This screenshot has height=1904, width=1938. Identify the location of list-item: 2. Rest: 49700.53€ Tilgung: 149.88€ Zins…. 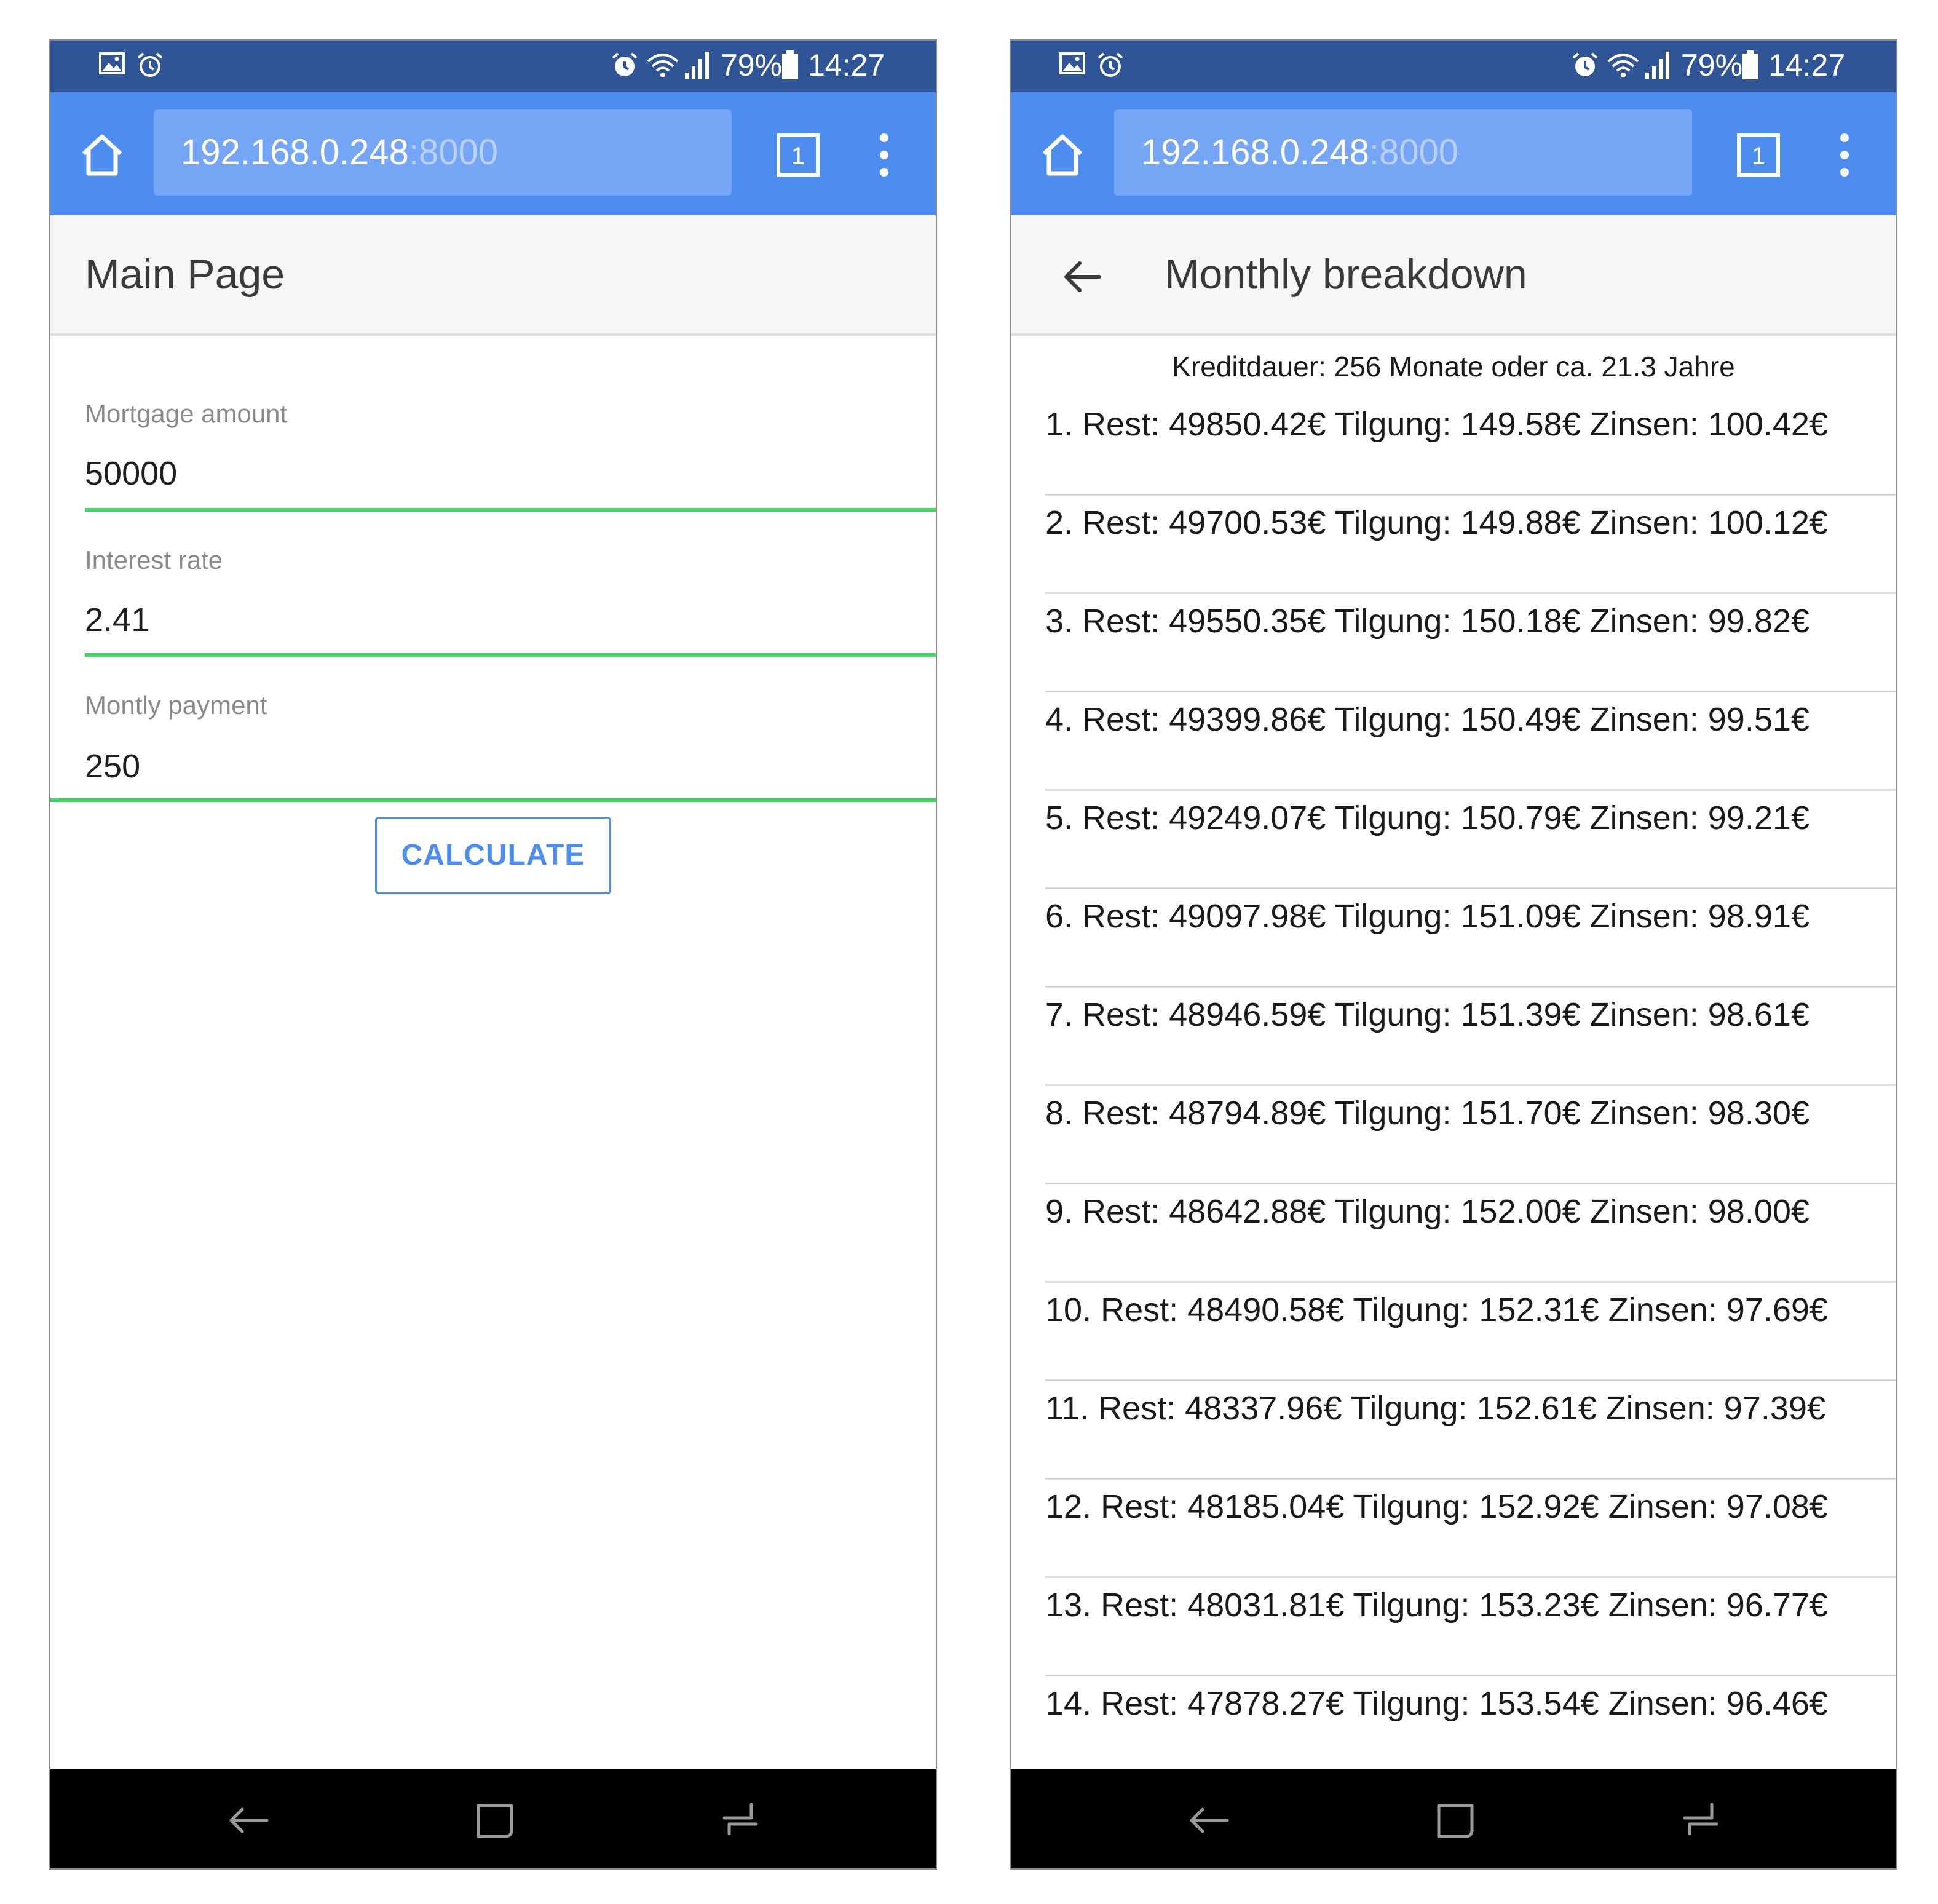
(1470, 545).